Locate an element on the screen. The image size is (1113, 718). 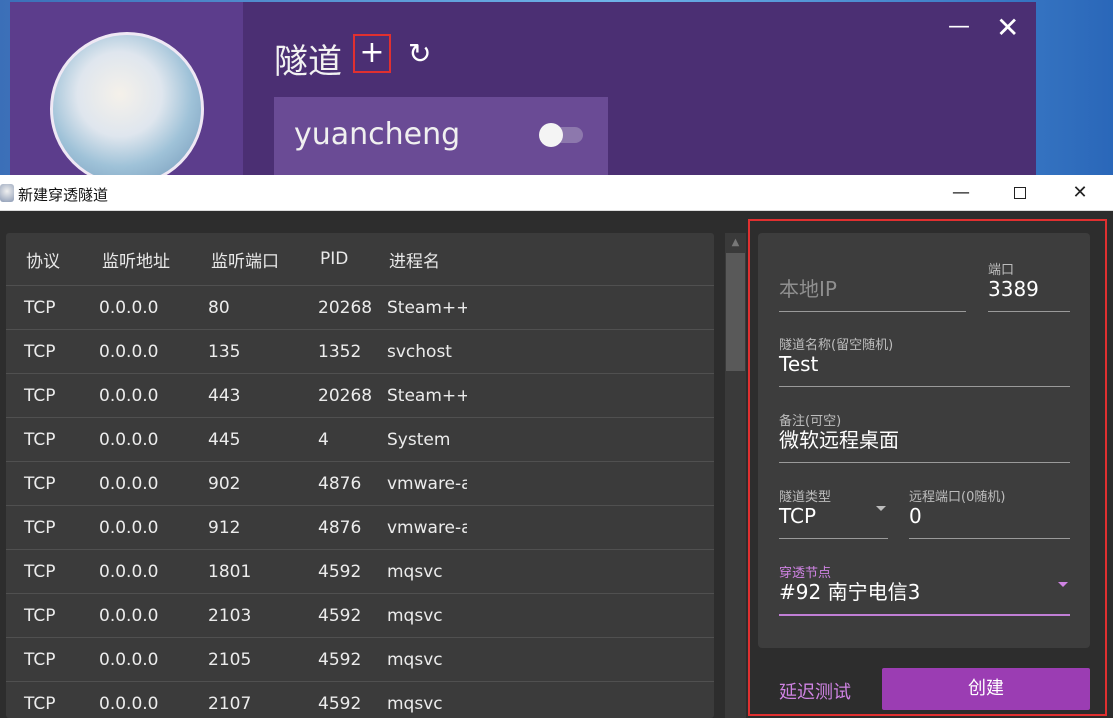
close-icon: ✕ is located at coordinates (1007, 28).